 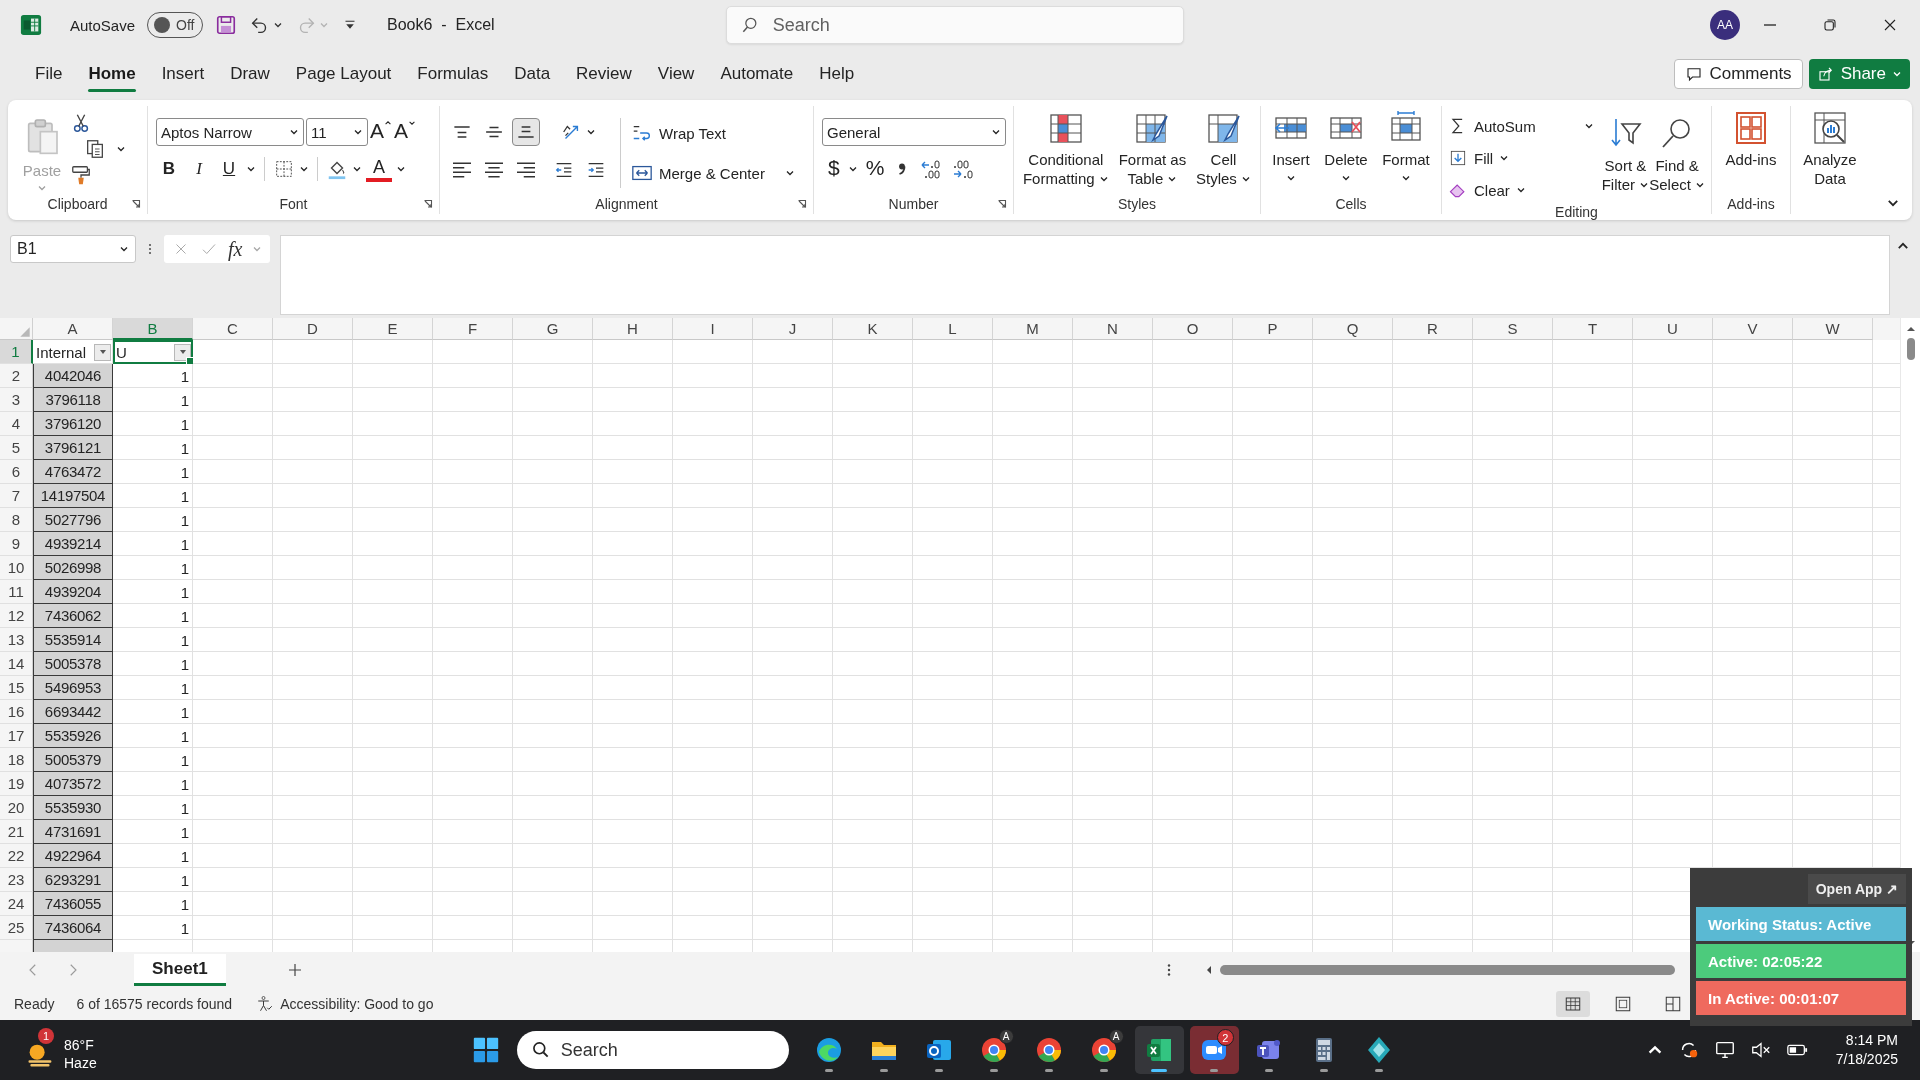 What do you see at coordinates (112, 74) in the screenshot?
I see `menu-tab: Home` at bounding box center [112, 74].